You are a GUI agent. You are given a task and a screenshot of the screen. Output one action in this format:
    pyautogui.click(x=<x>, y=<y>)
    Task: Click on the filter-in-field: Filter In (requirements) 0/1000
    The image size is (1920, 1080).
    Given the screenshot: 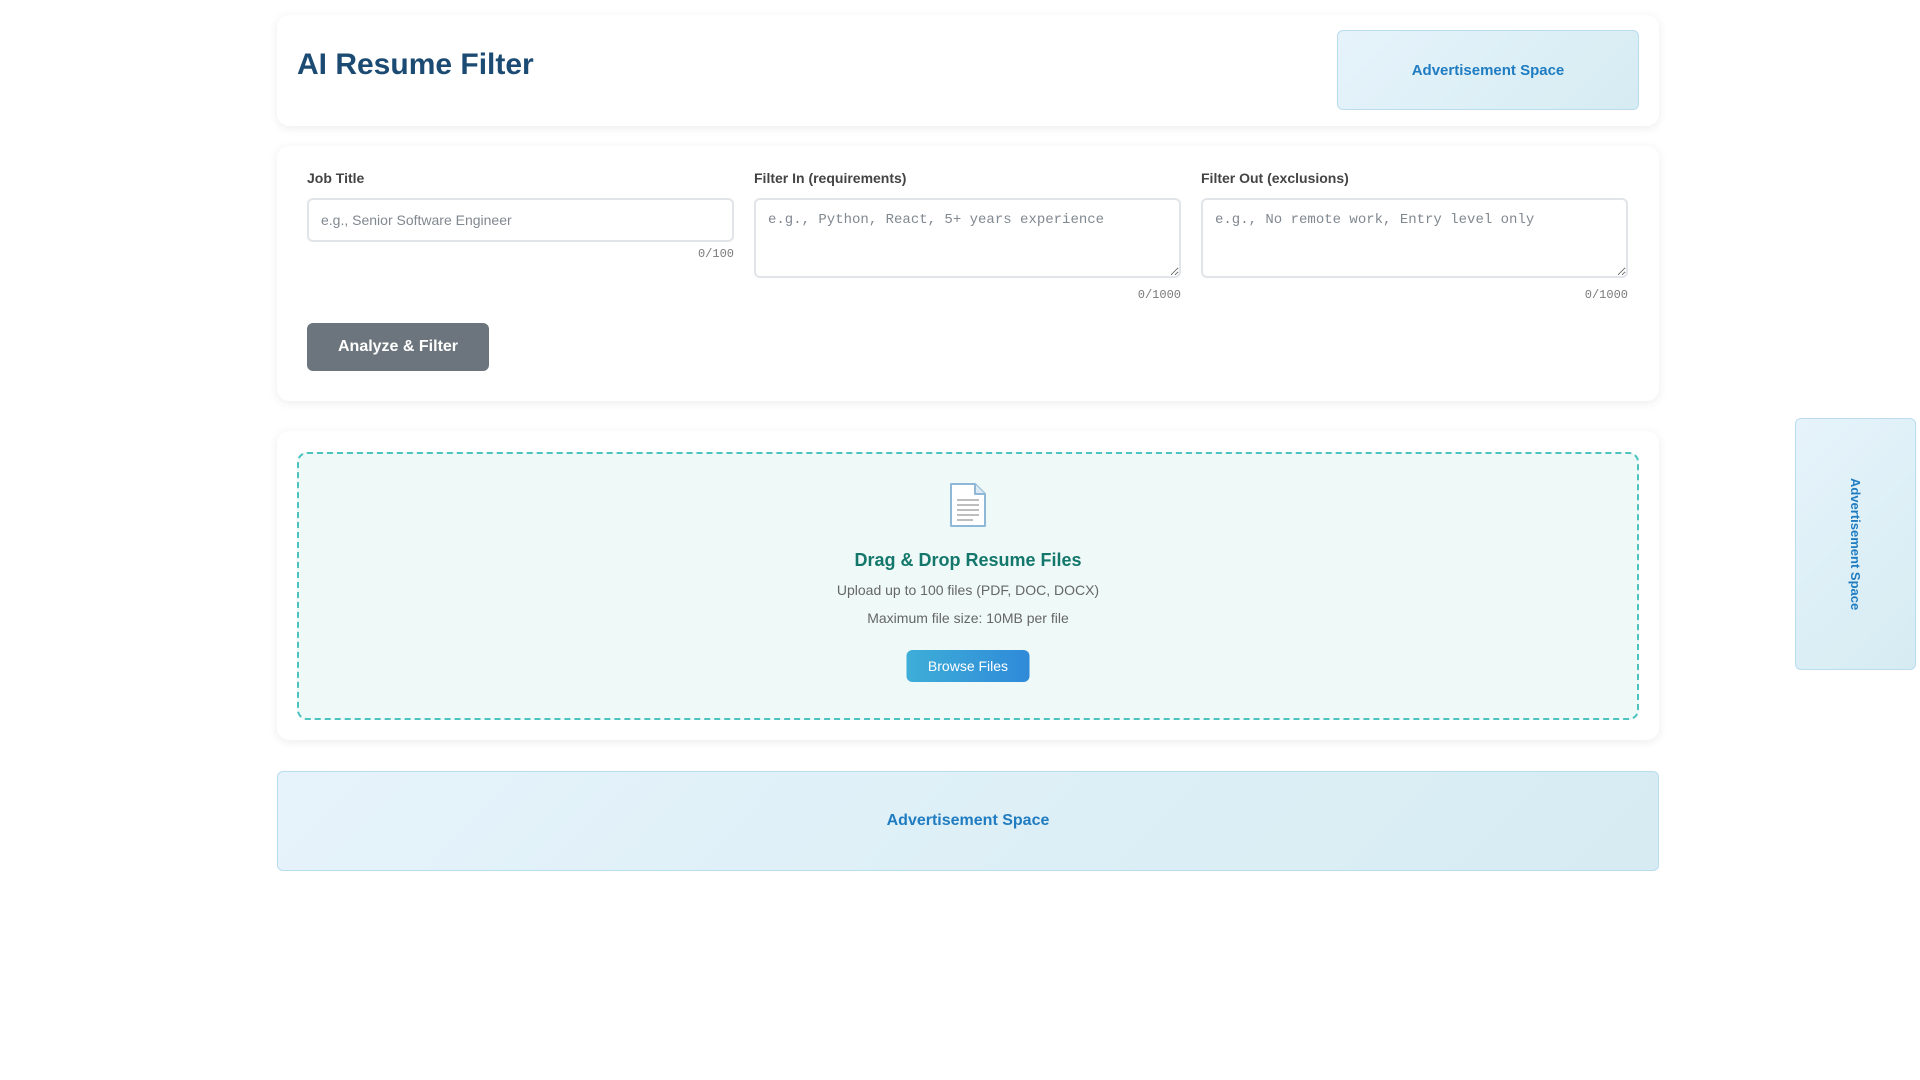 What is the action you would take?
    pyautogui.click(x=967, y=236)
    